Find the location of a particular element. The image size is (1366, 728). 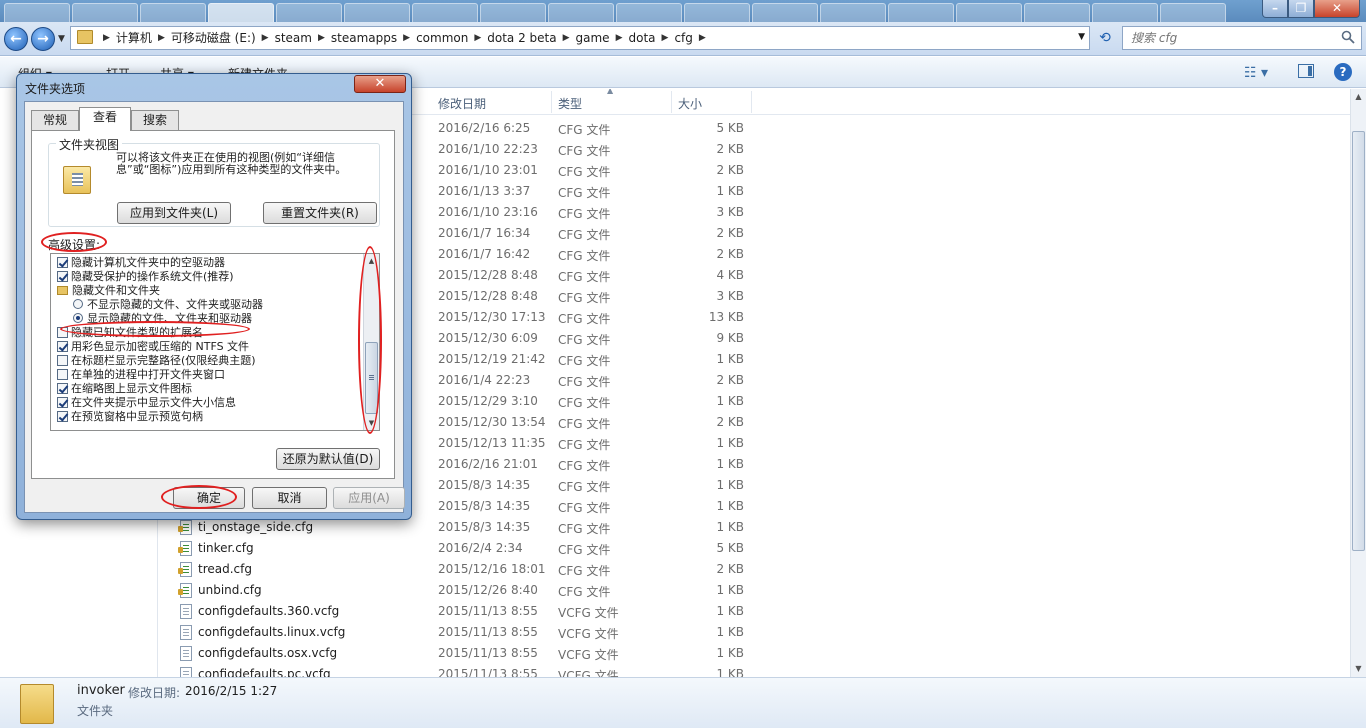

recent-pages-chevron-icon: ▼ is located at coordinates (61, 39).